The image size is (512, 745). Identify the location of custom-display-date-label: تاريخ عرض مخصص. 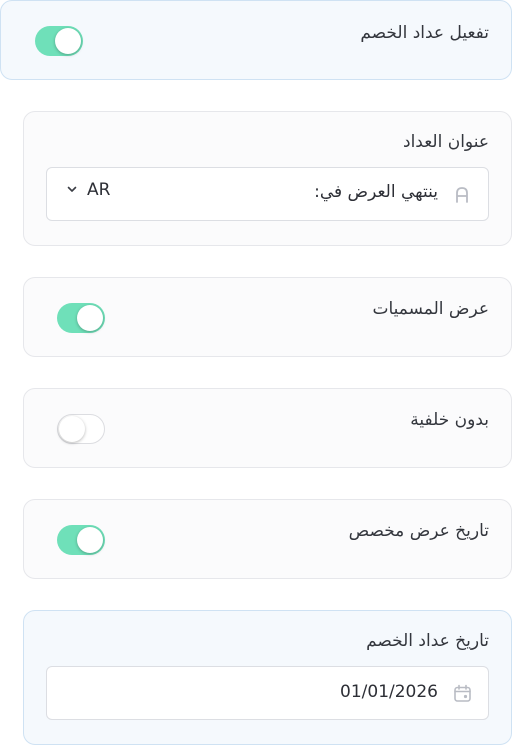
(418, 531).